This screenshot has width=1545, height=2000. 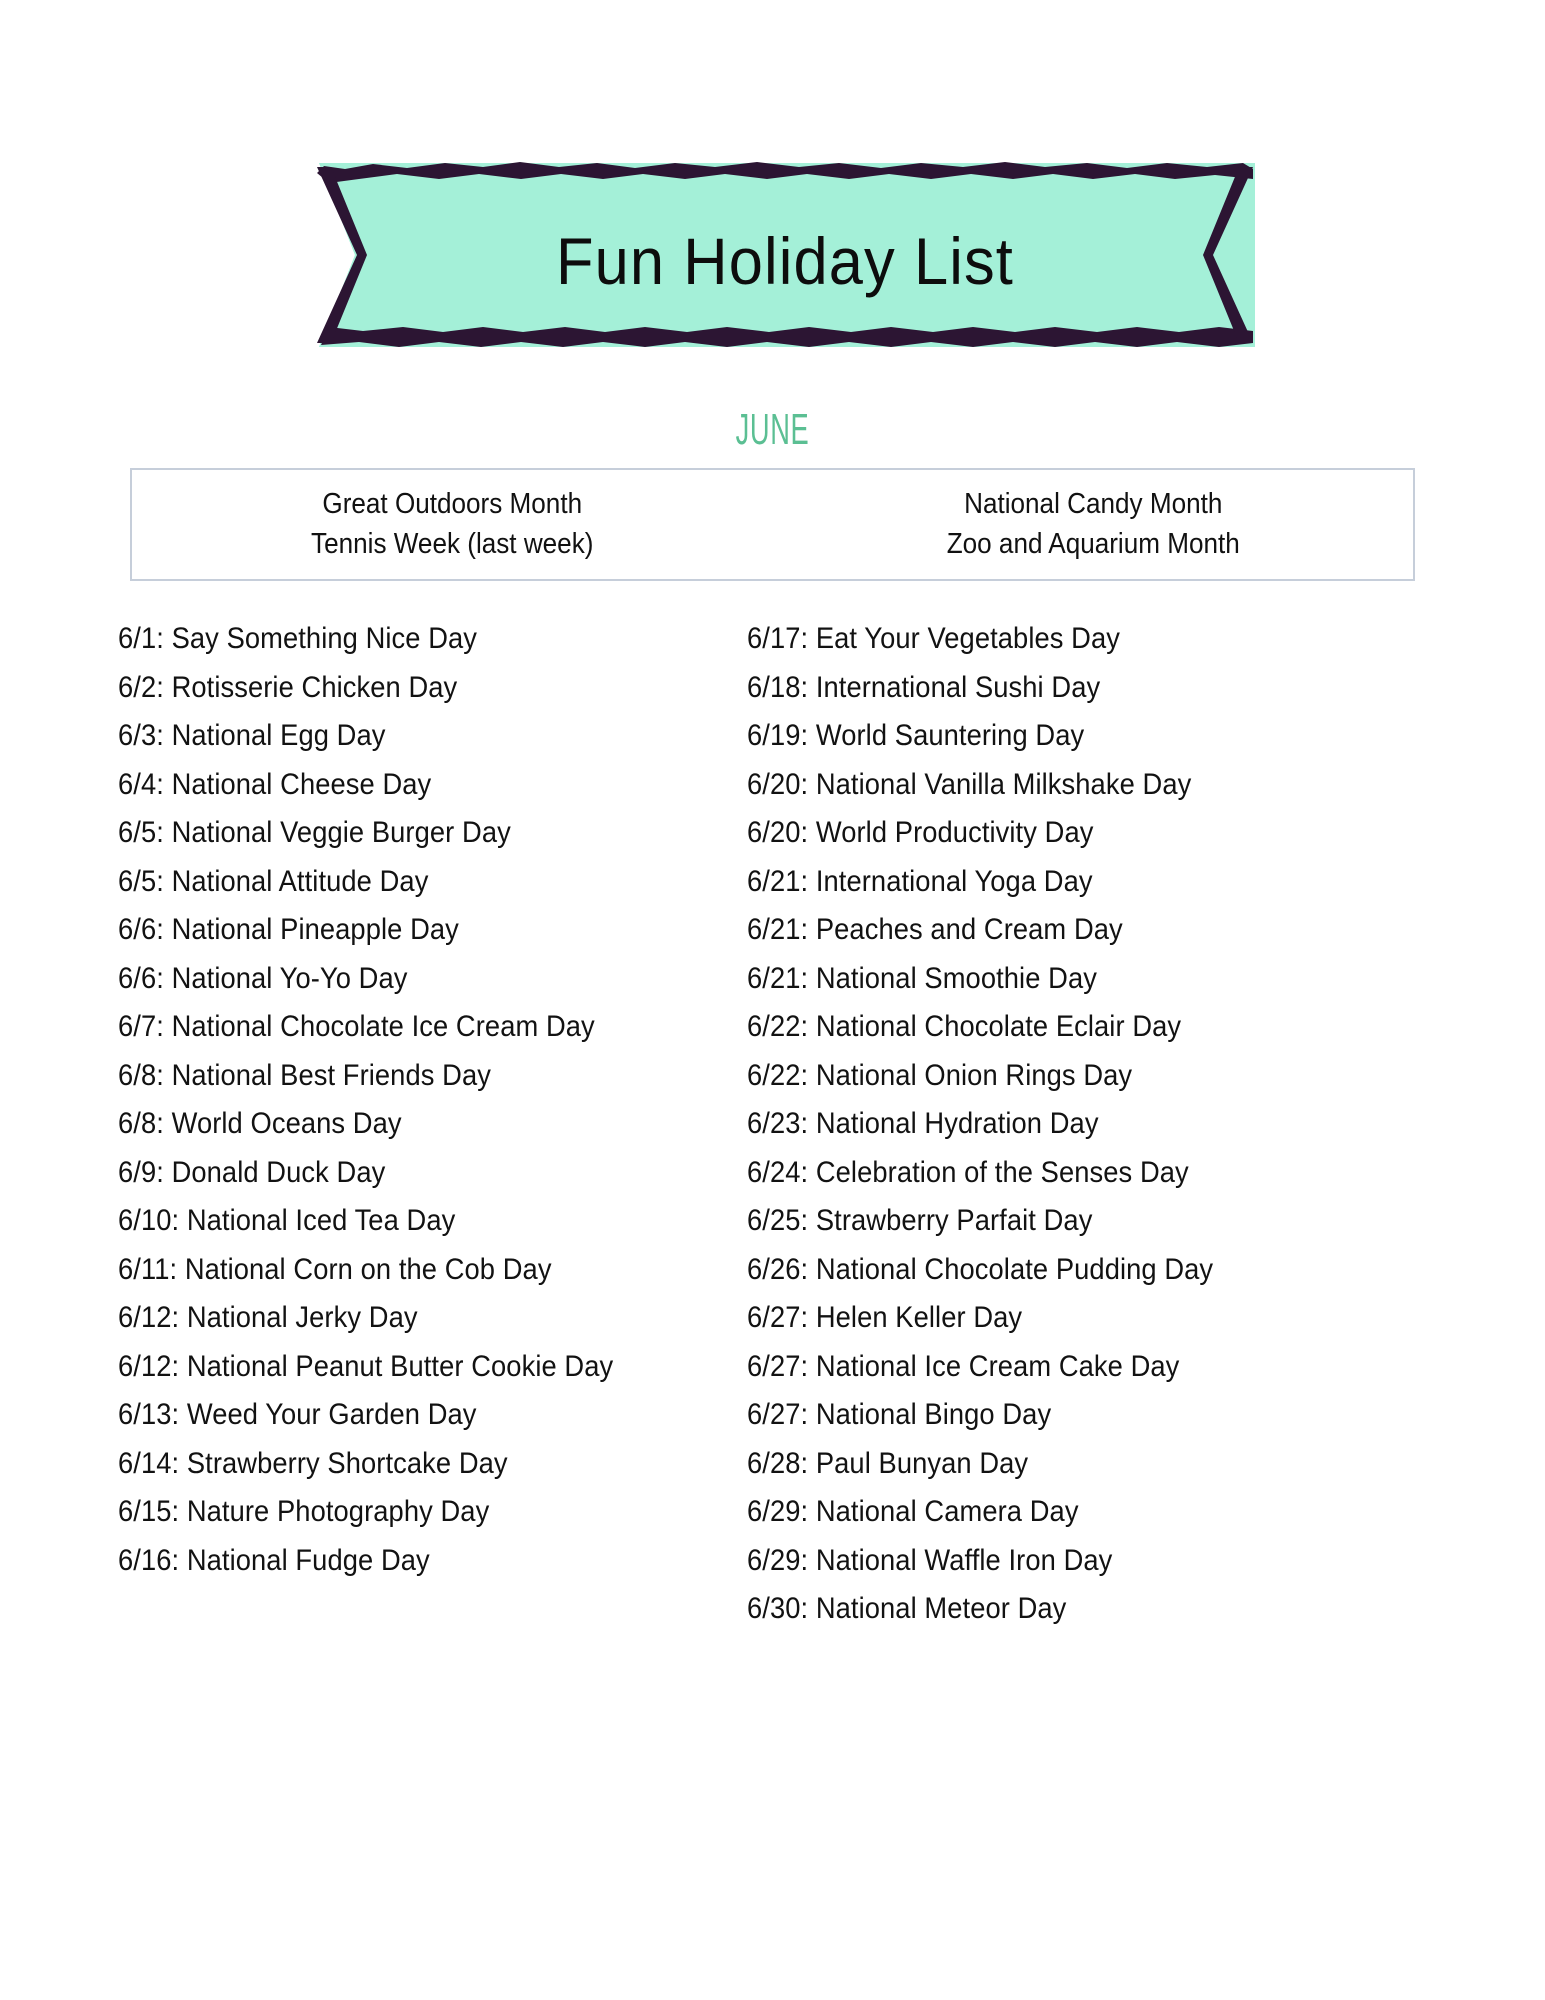 What do you see at coordinates (252, 735) in the screenshot?
I see `holiday-entry: 6/3: National Egg Day` at bounding box center [252, 735].